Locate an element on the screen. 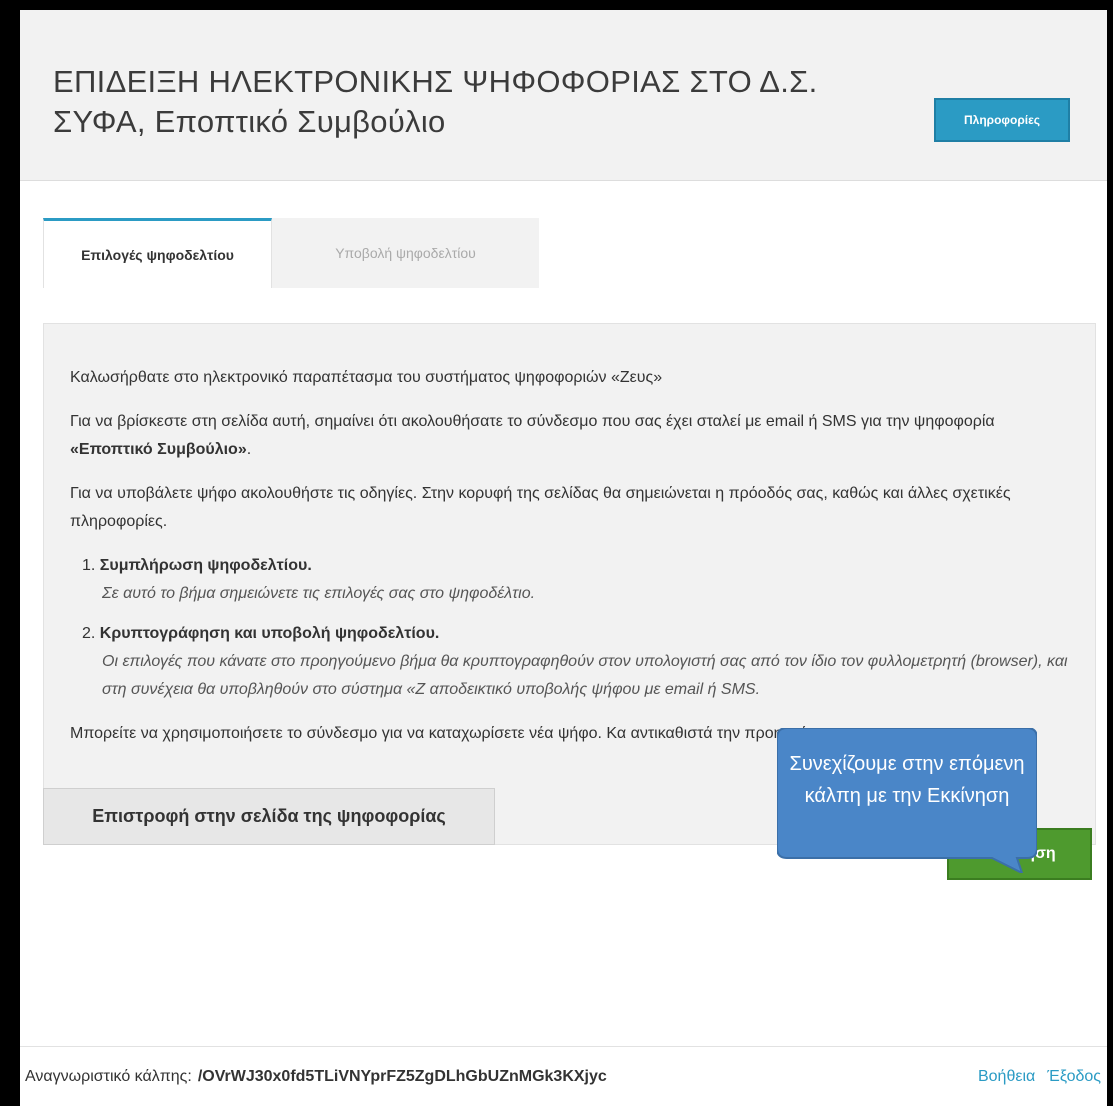 Image resolution: width=1113 pixels, height=1106 pixels. footer-links: Βοήθεια Έξοδος is located at coordinates (1039, 1076).